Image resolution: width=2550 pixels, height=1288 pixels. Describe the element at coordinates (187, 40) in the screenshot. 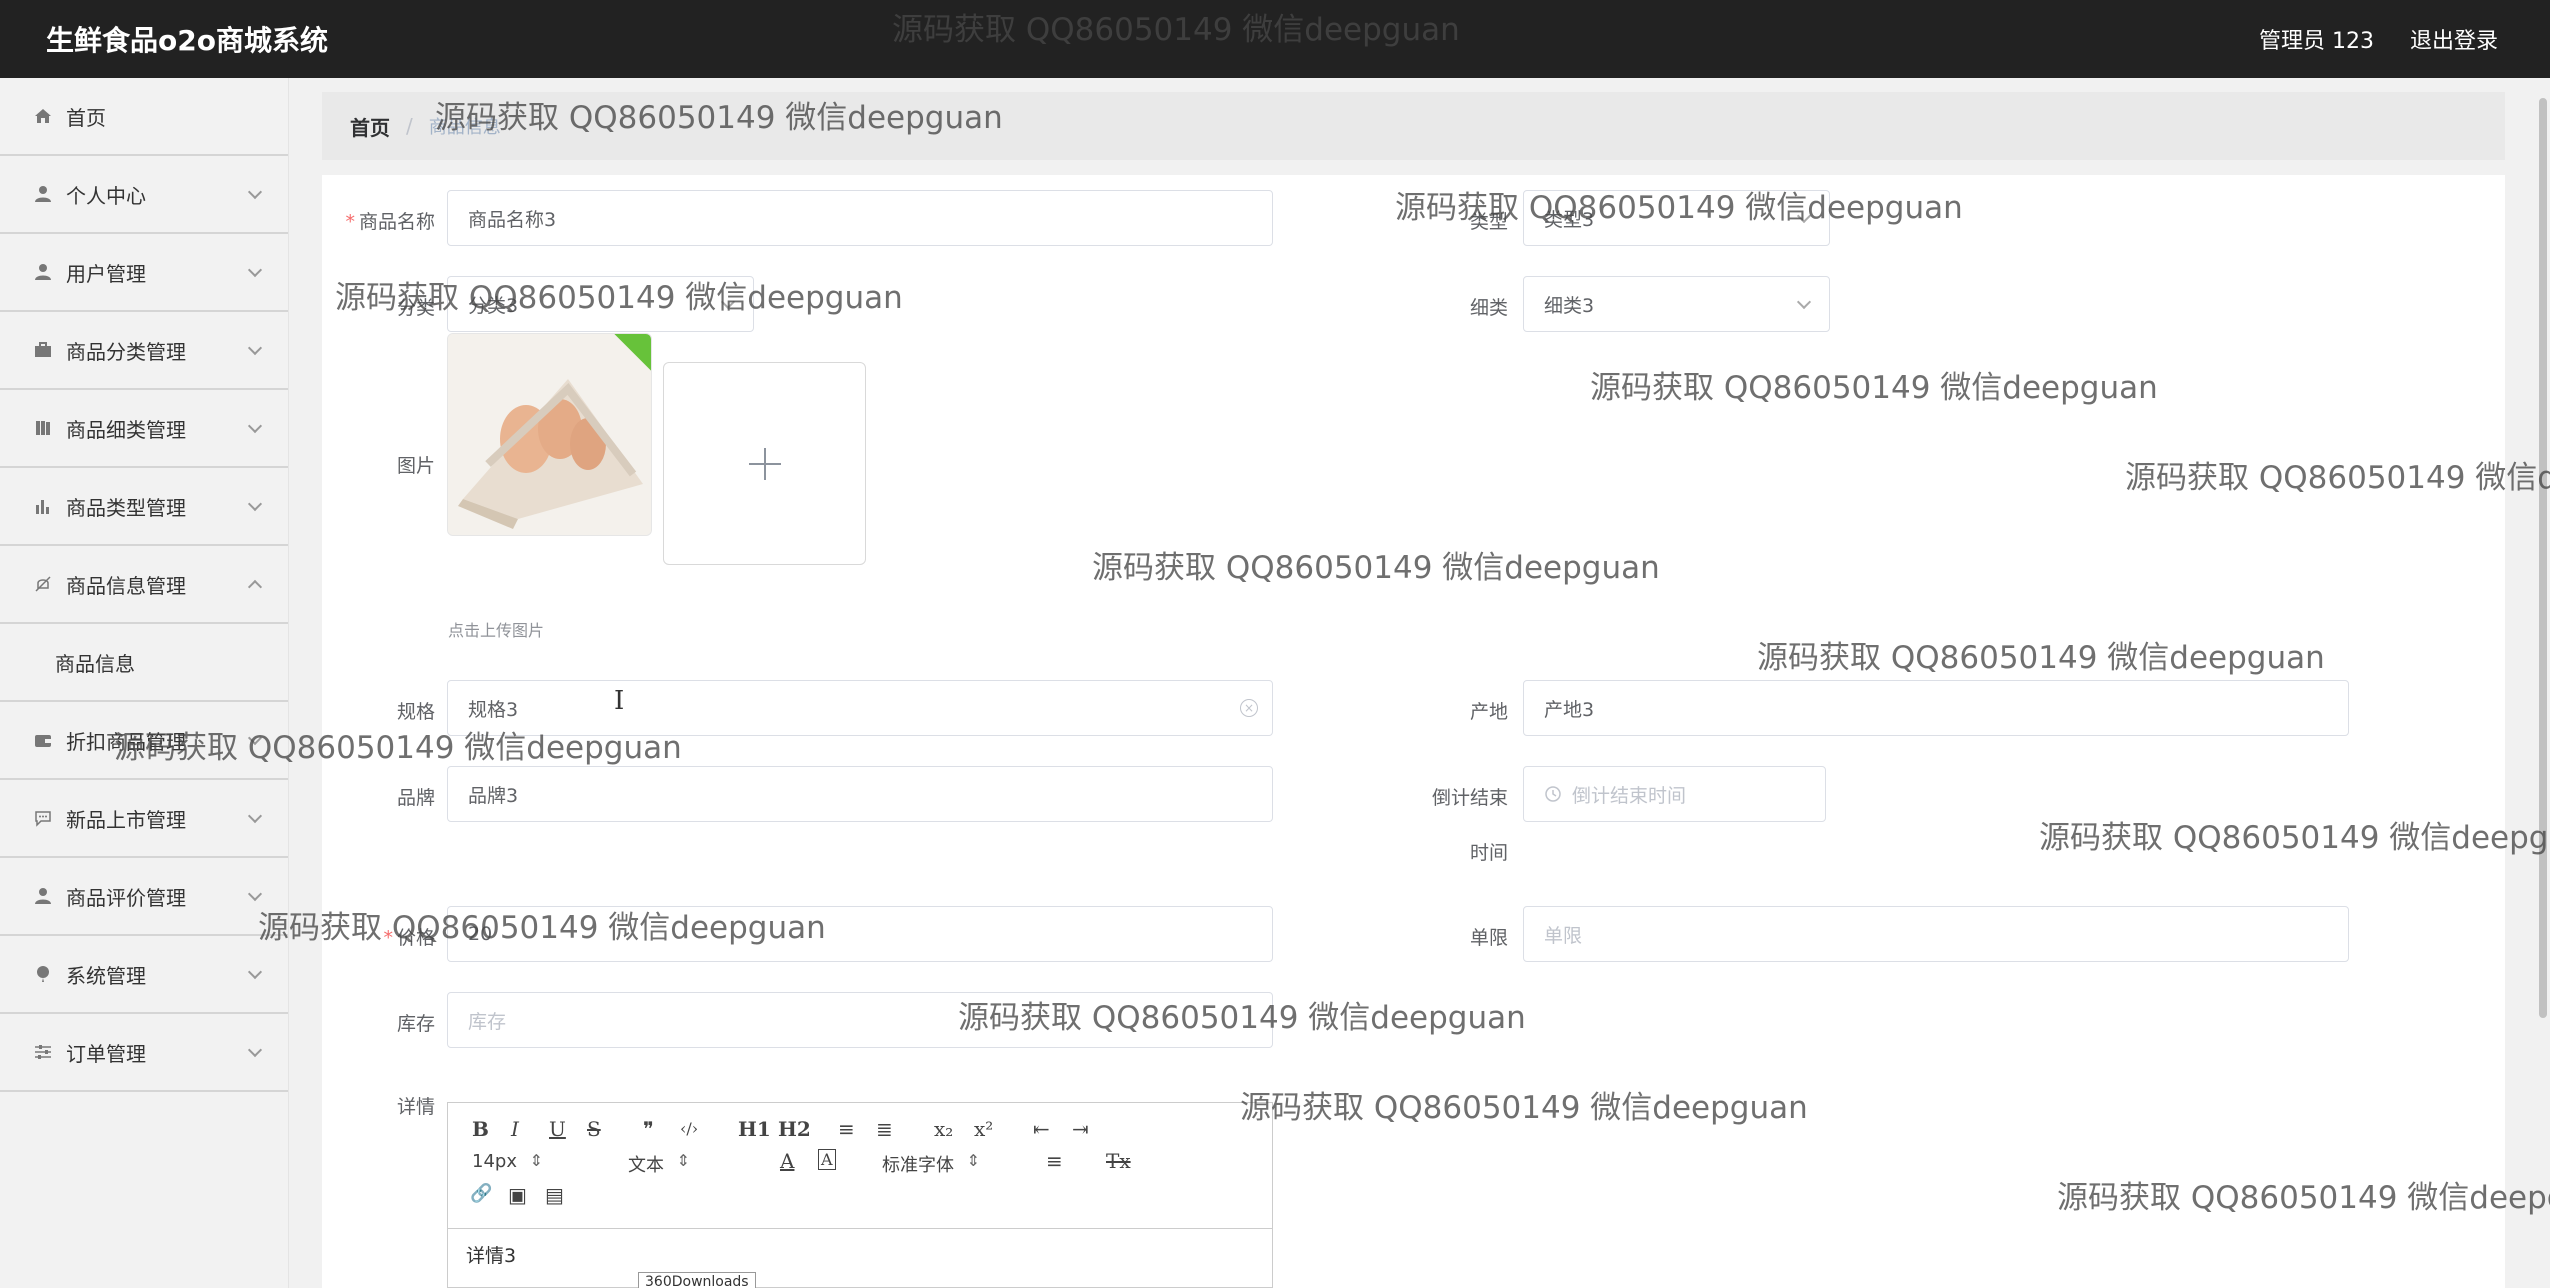

I see `app-title: 生鲜食品o2o商城系统` at that location.